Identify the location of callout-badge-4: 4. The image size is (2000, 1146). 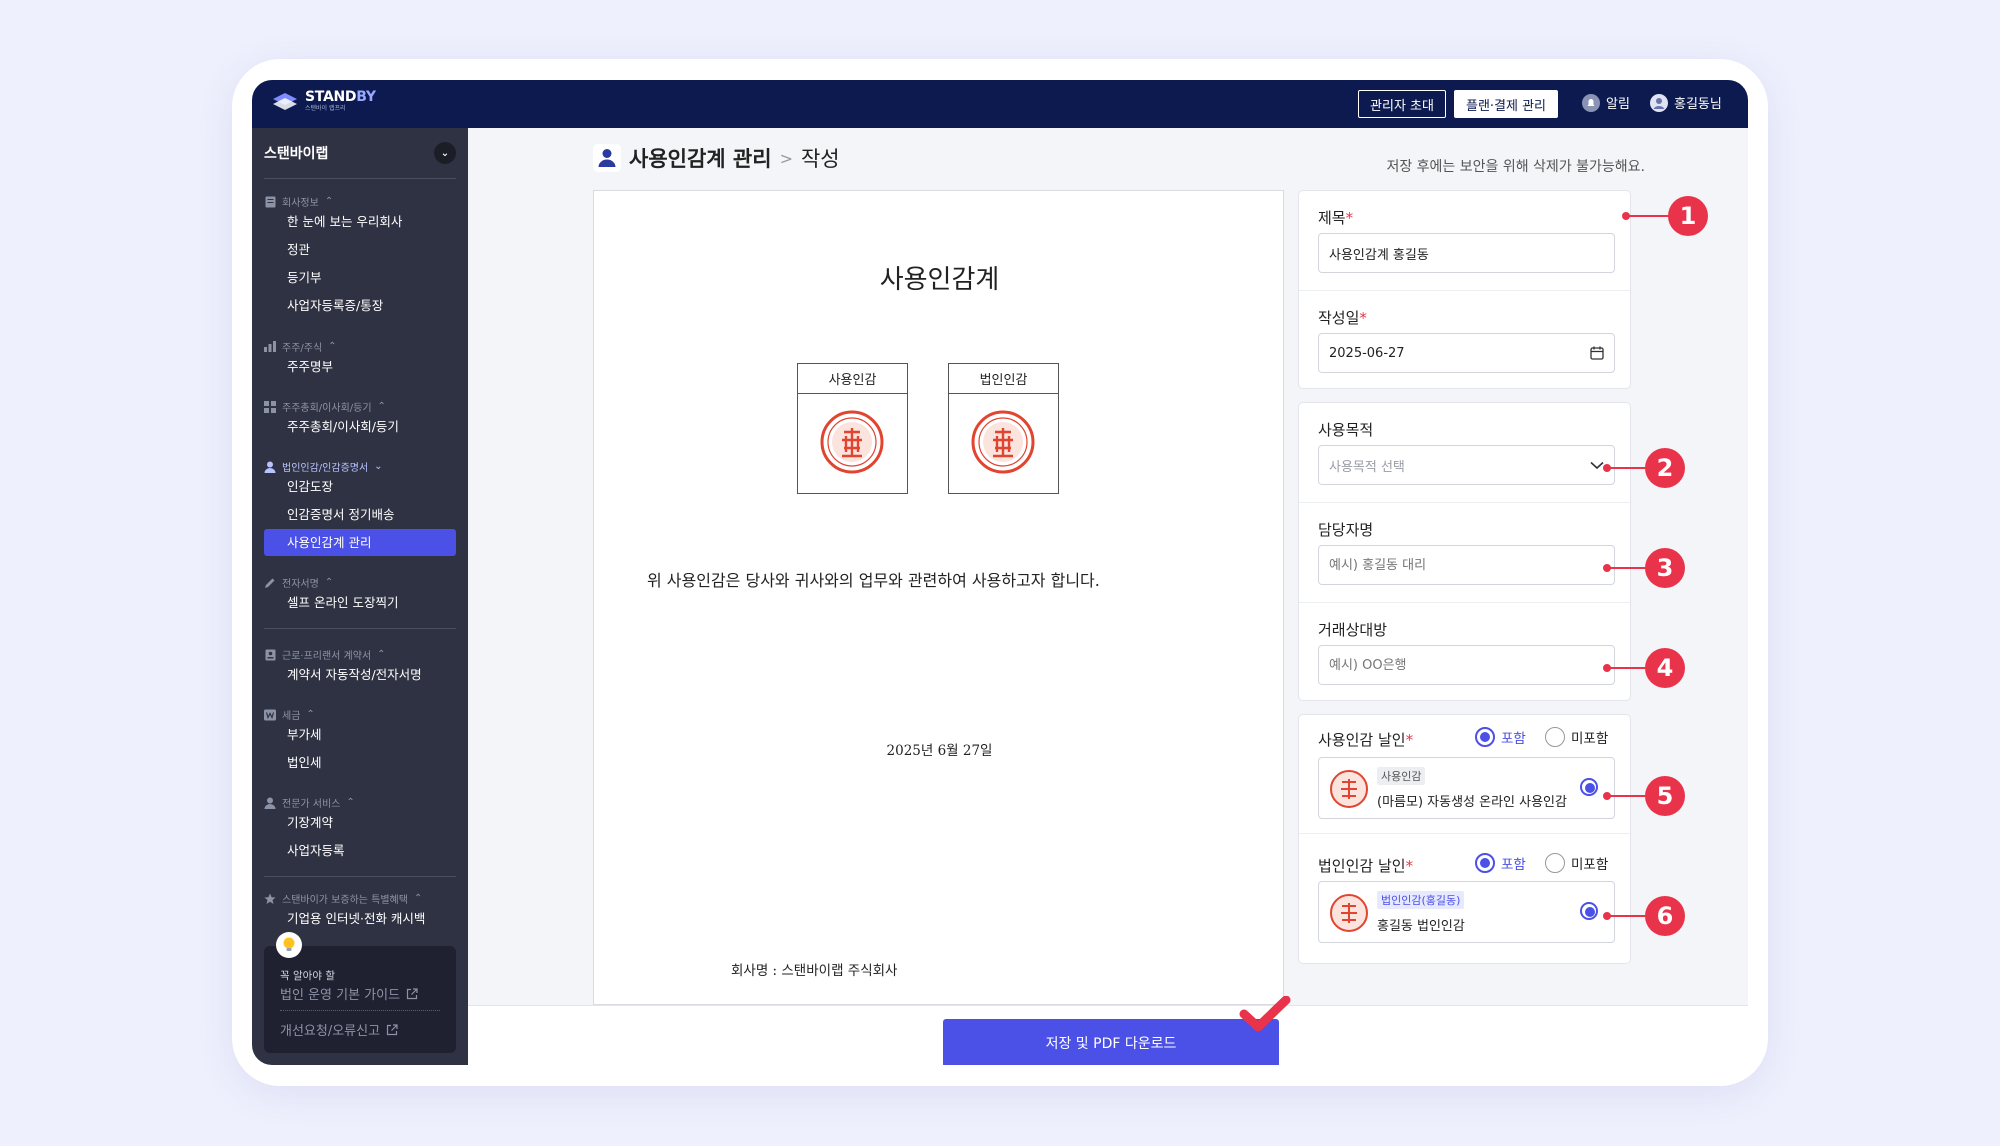
(1665, 668).